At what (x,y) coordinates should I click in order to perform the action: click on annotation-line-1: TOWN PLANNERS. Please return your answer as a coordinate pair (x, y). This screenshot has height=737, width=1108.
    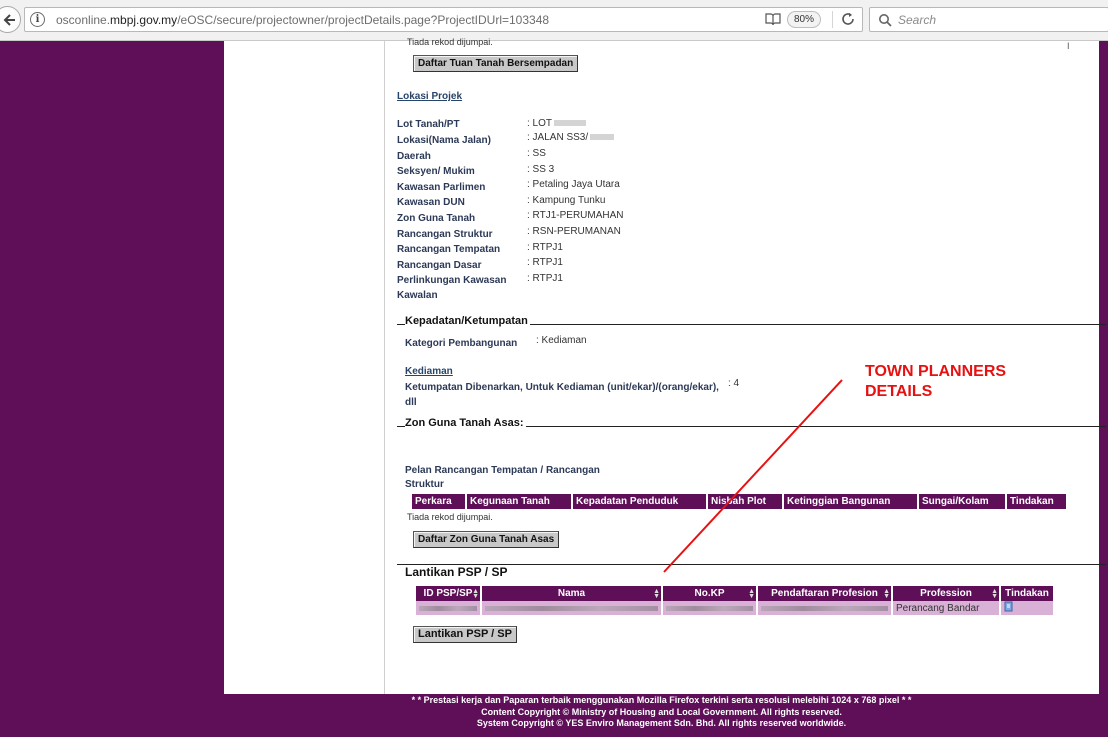
    Looking at the image, I should click on (936, 371).